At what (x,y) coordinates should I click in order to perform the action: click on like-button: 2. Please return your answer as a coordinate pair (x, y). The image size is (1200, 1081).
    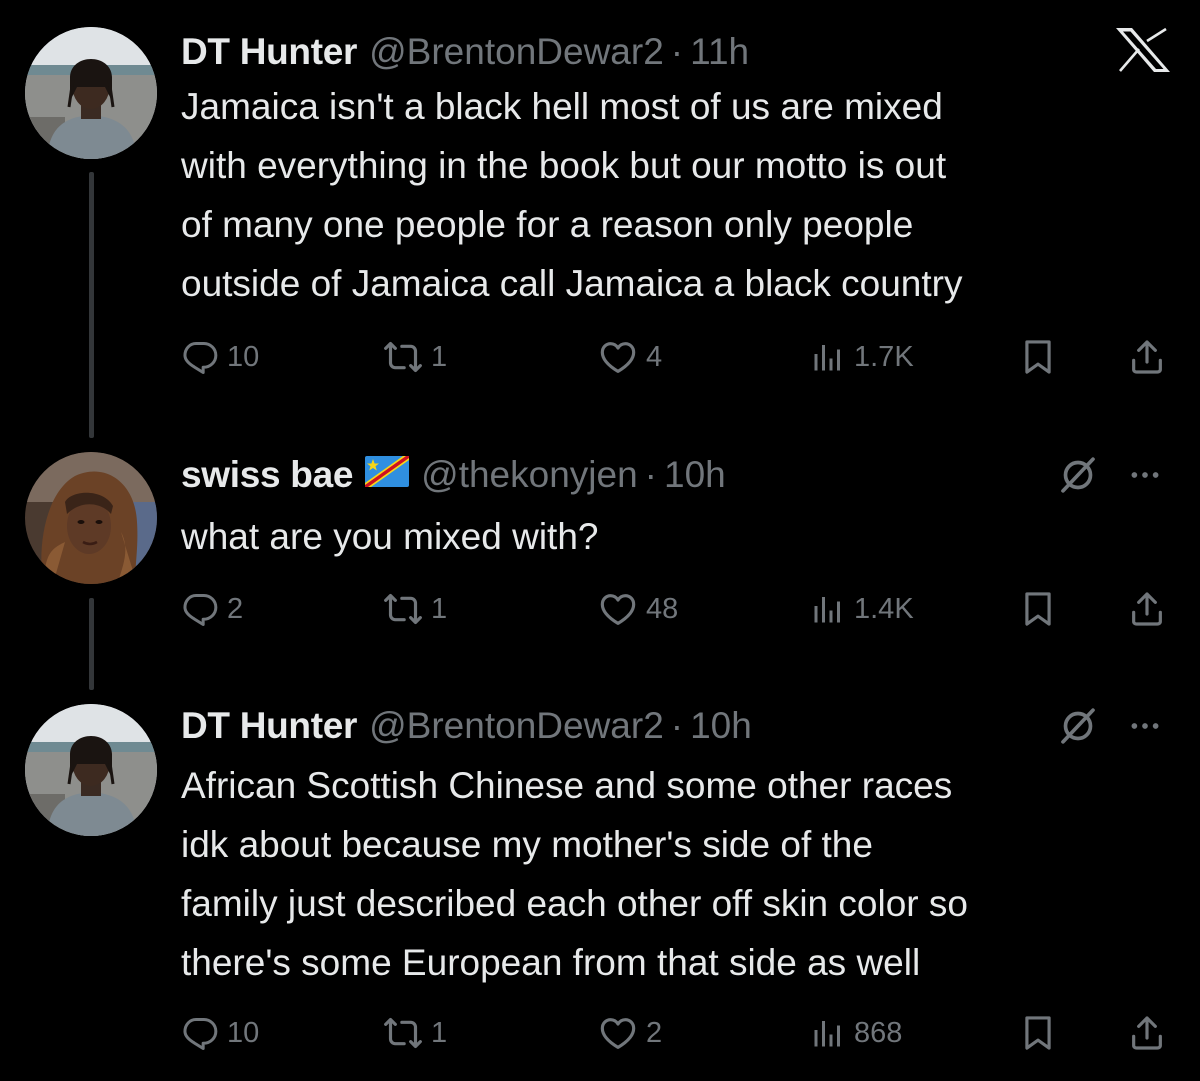
    Looking at the image, I should click on (630, 1033).